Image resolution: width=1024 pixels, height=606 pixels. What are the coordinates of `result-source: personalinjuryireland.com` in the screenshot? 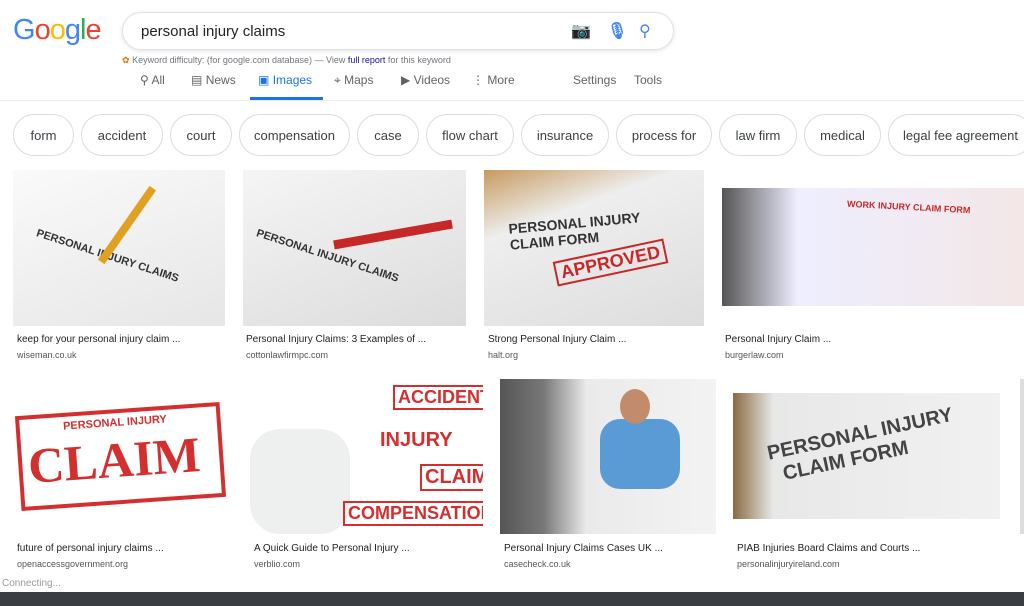 It's located at (788, 564).